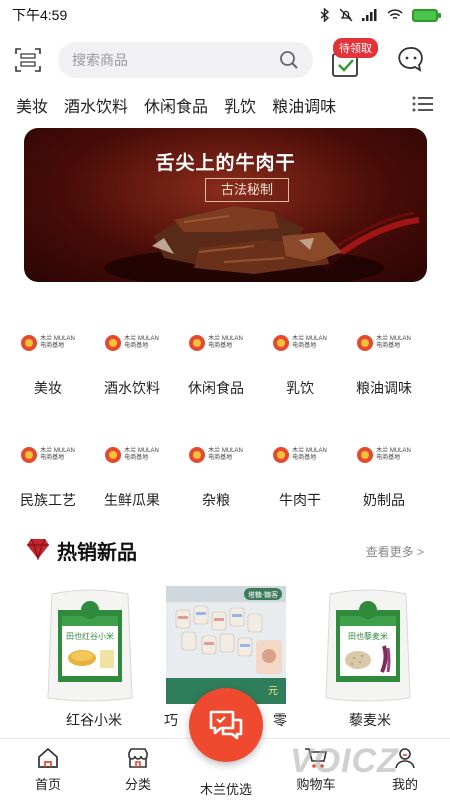  I want to click on search-input, so click(172, 60).